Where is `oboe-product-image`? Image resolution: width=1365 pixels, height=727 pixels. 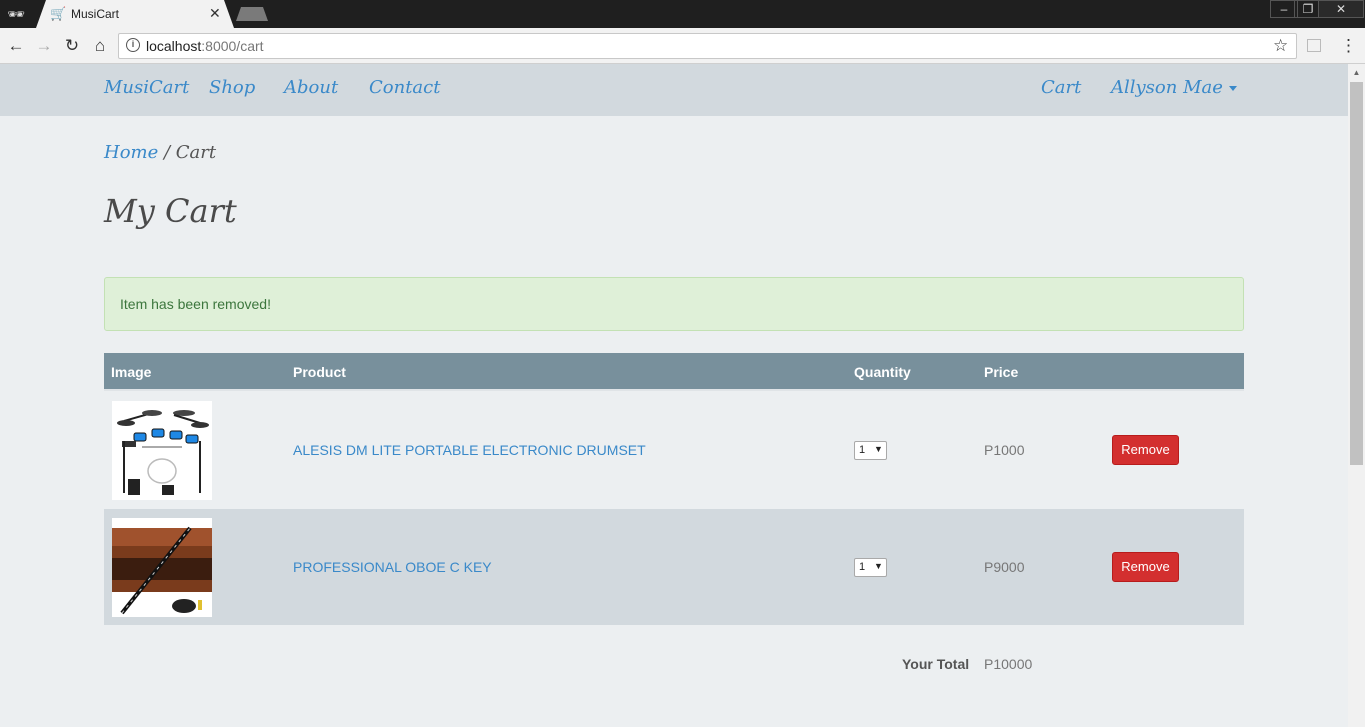 oboe-product-image is located at coordinates (162, 567).